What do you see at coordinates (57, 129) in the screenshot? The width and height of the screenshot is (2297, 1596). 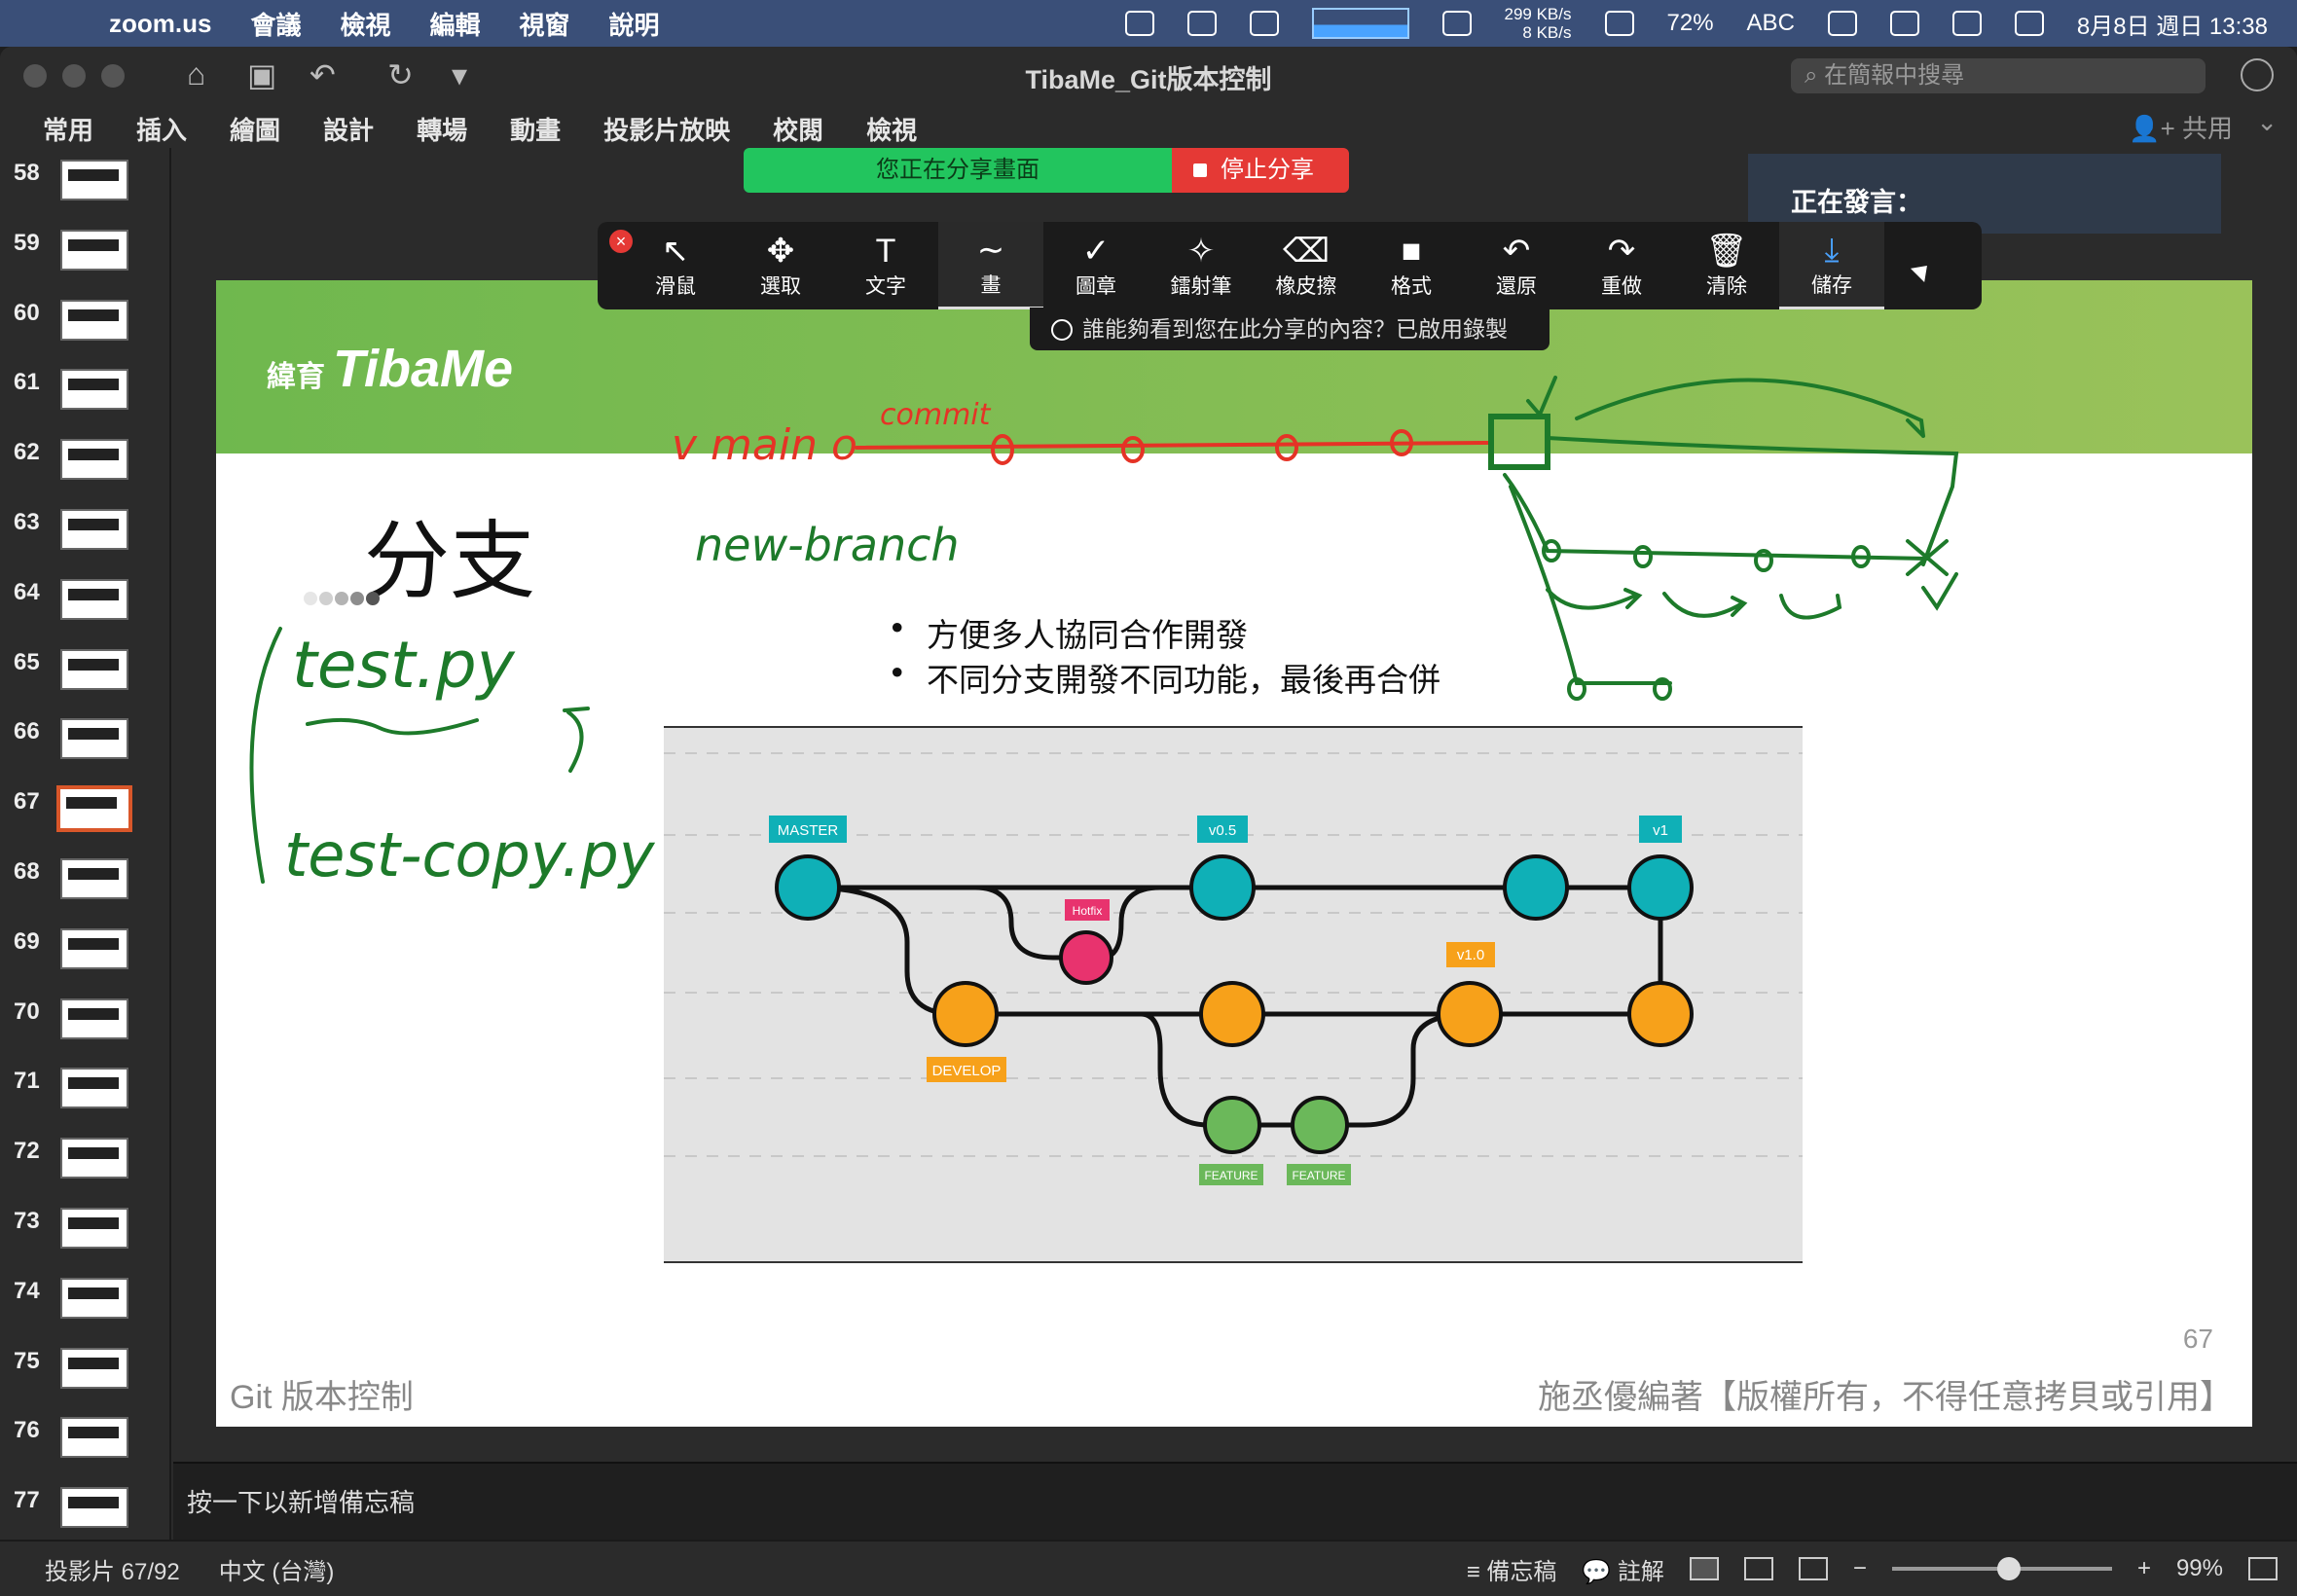 I see `tab-home: 常用` at bounding box center [57, 129].